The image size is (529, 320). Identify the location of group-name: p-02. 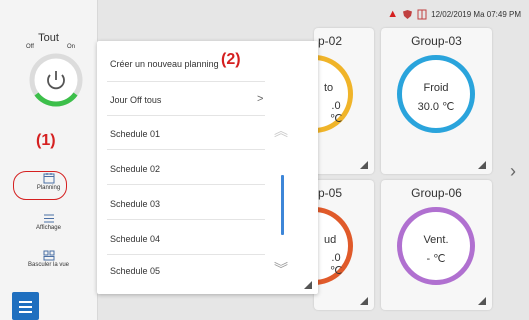
(330, 41).